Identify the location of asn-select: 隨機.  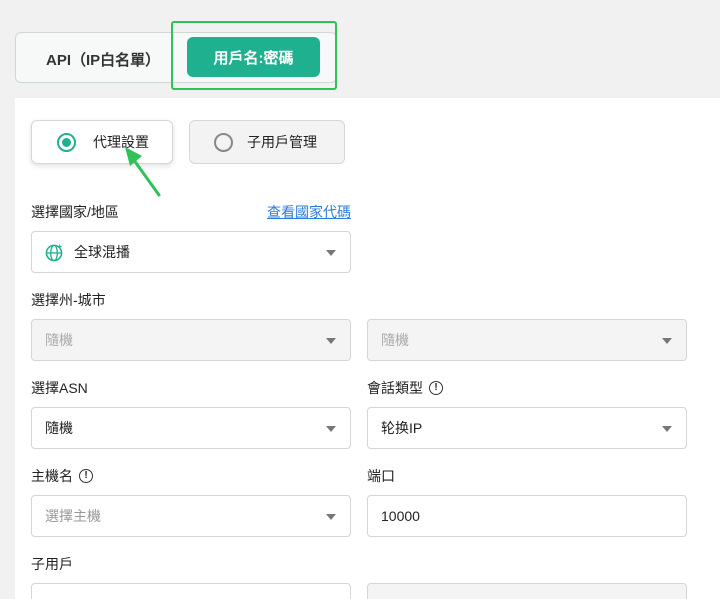
(191, 428).